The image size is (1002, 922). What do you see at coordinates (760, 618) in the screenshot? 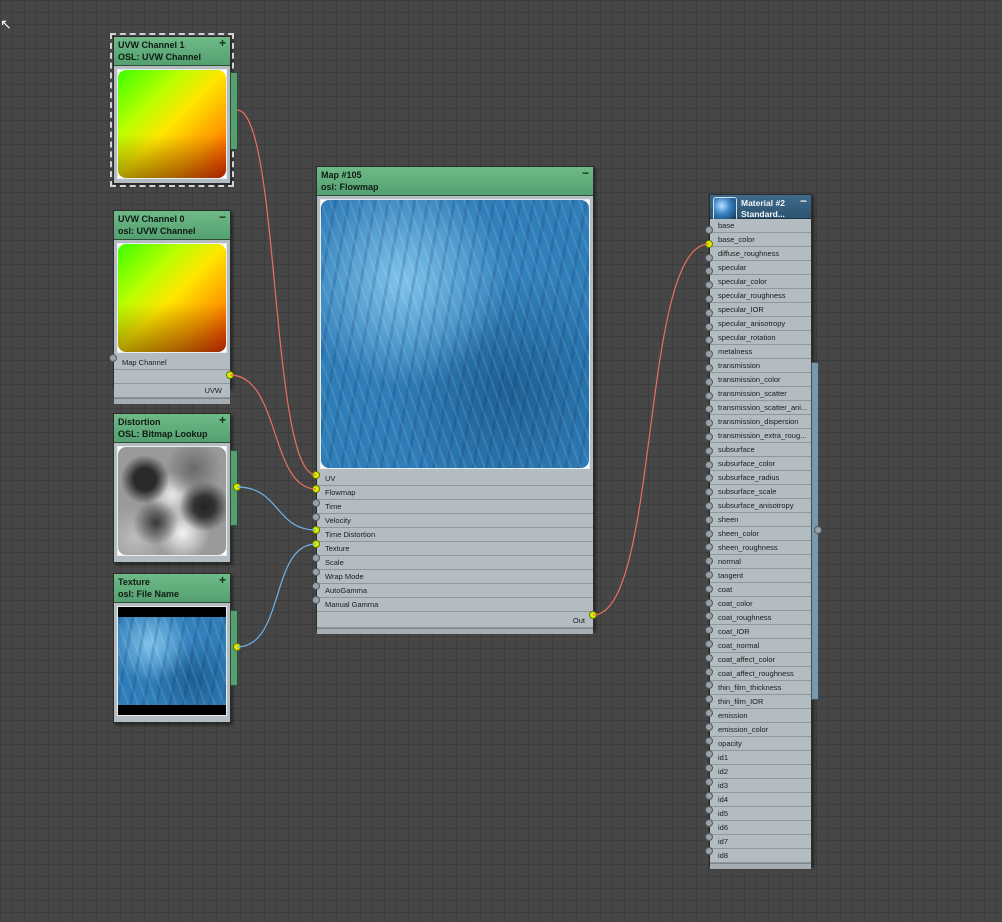
I see `input-socket-row: coat_roughness` at bounding box center [760, 618].